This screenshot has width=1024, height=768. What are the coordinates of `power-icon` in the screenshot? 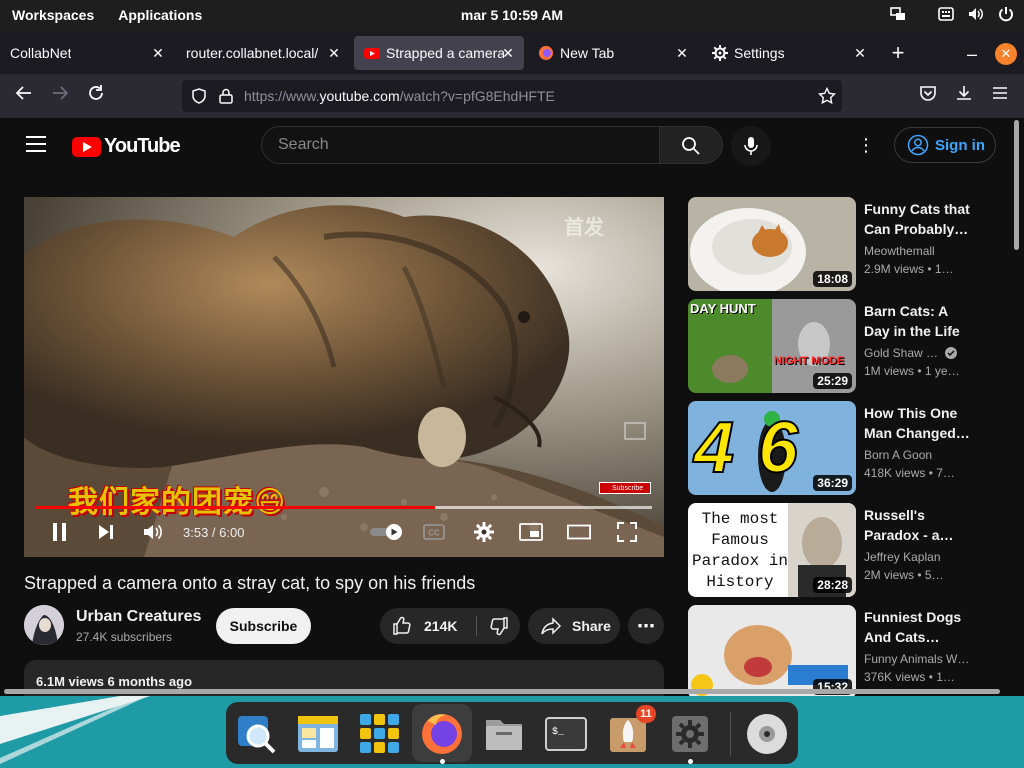 It's located at (1006, 14).